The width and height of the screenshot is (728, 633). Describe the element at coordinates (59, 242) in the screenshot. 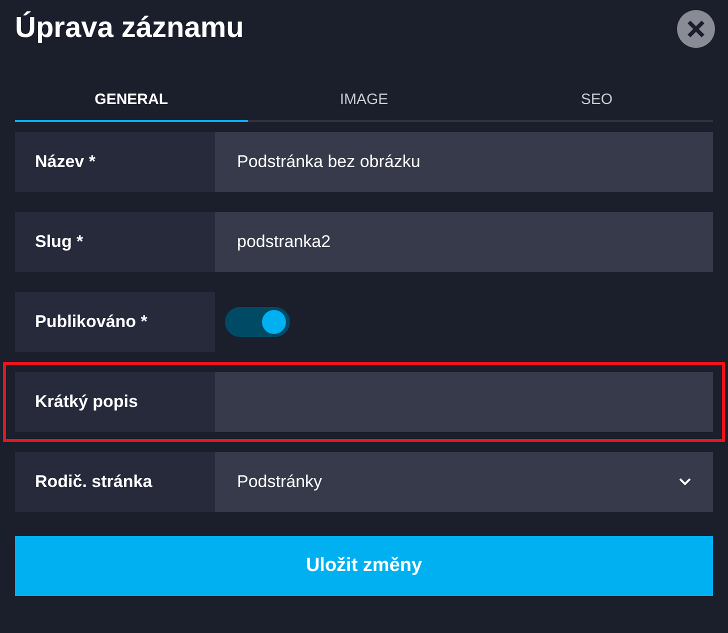

I see `field-label: Slug *` at that location.